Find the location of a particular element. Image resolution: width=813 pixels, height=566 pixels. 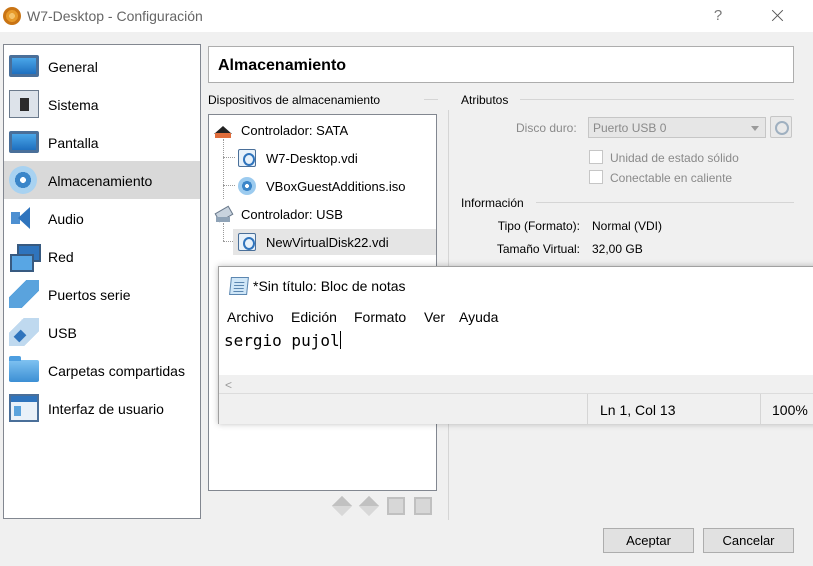

add-controller-button is located at coordinates (342, 506).